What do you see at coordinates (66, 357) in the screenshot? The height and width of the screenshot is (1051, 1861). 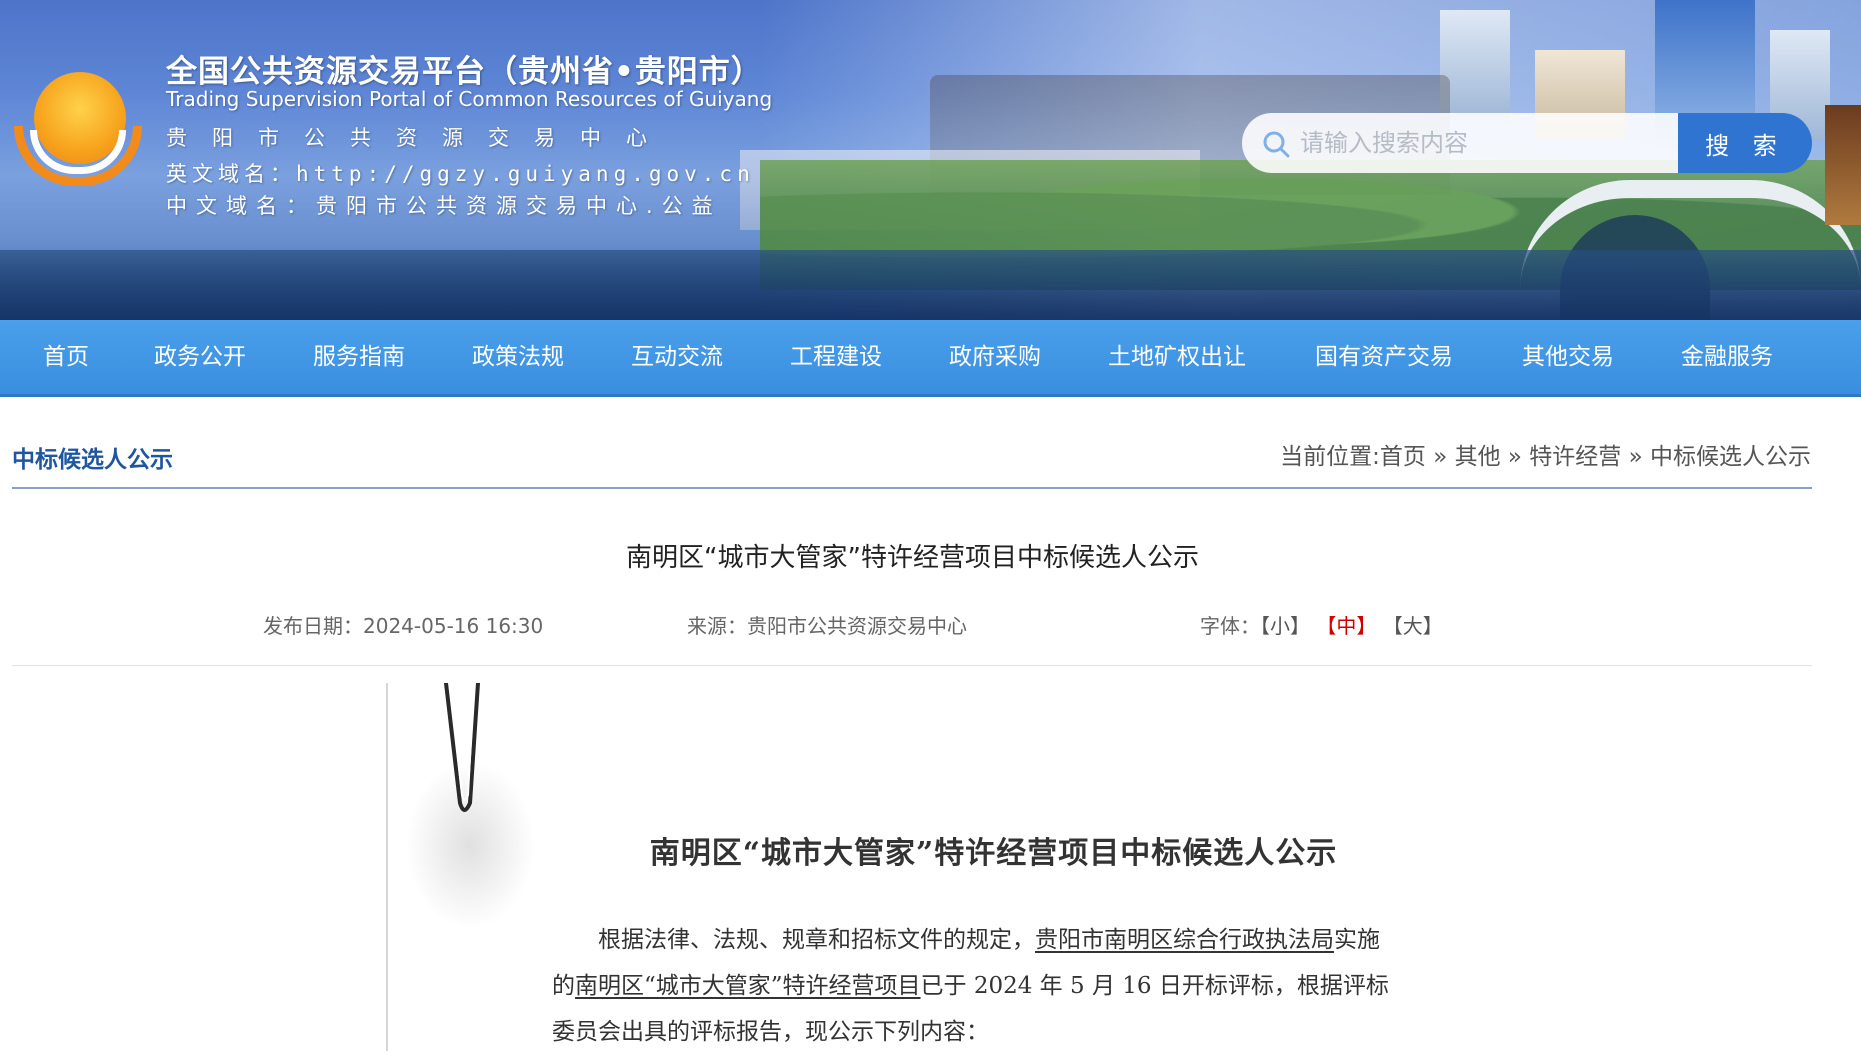 I see `nav-item-home: 首页` at bounding box center [66, 357].